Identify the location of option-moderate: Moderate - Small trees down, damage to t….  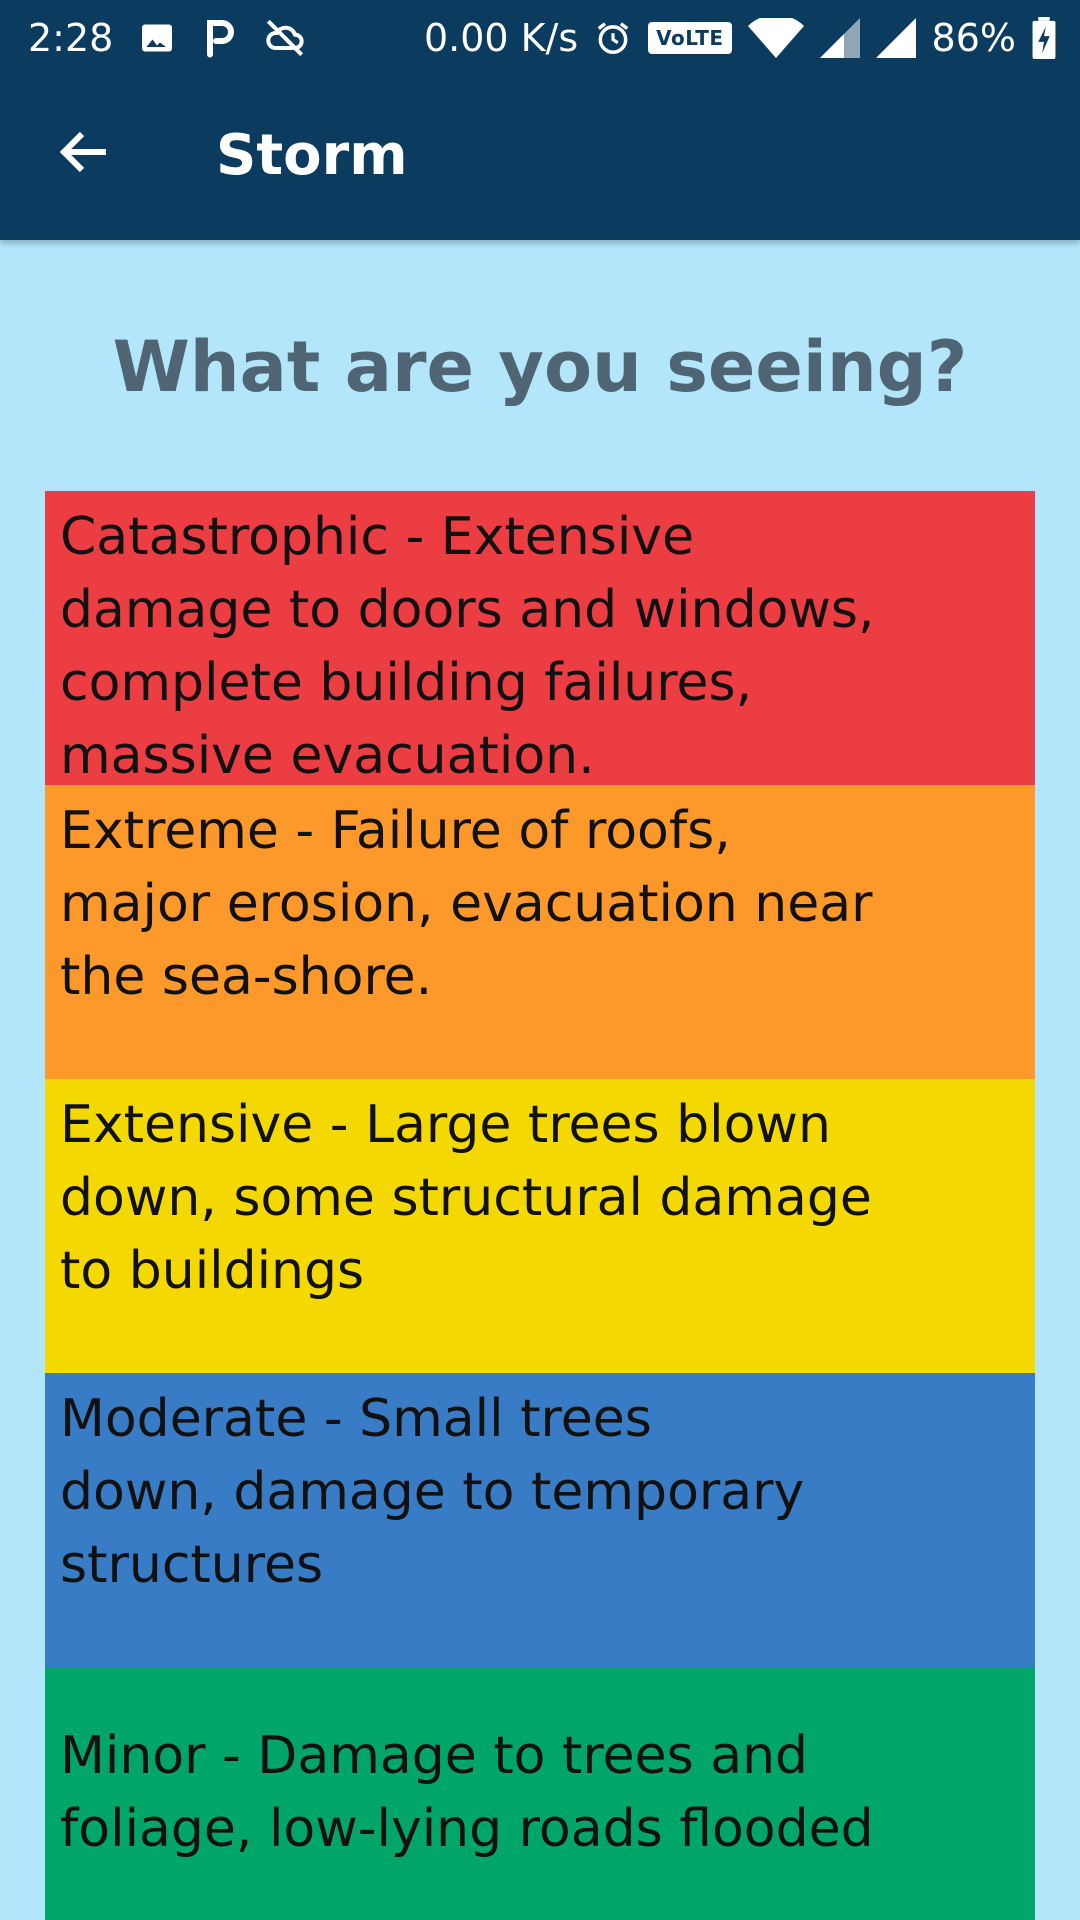
(540, 1520).